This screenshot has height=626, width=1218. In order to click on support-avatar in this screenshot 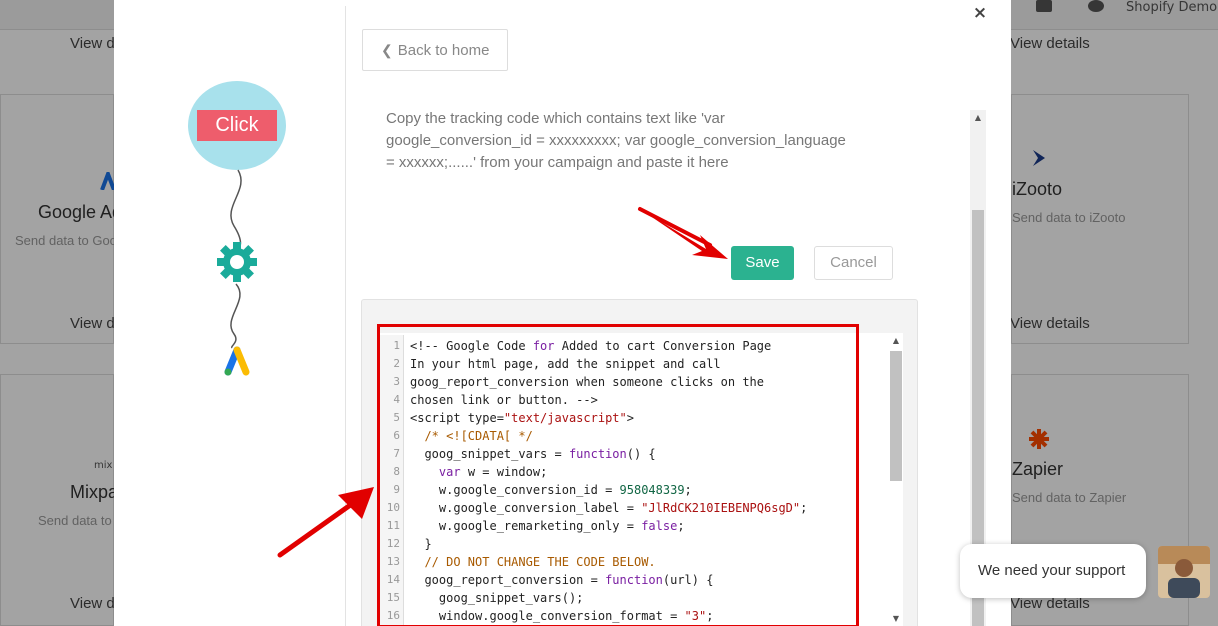, I will do `click(1184, 572)`.